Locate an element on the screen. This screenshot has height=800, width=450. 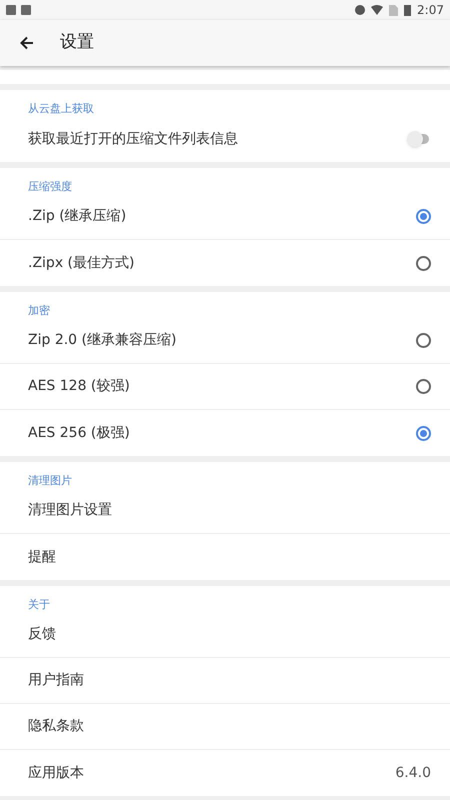
battery-icon is located at coordinates (408, 10).